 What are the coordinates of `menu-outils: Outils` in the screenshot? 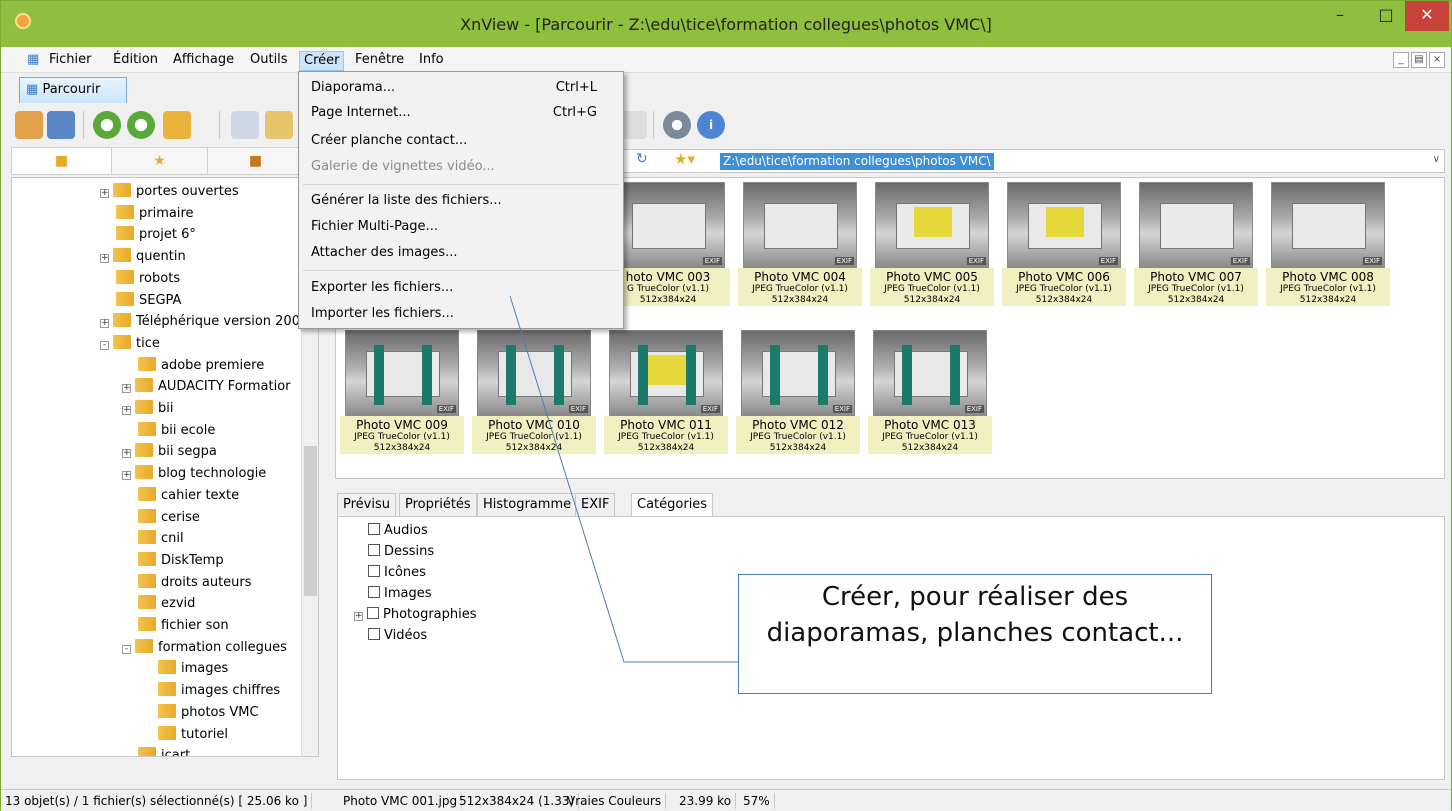 It's located at (269, 61).